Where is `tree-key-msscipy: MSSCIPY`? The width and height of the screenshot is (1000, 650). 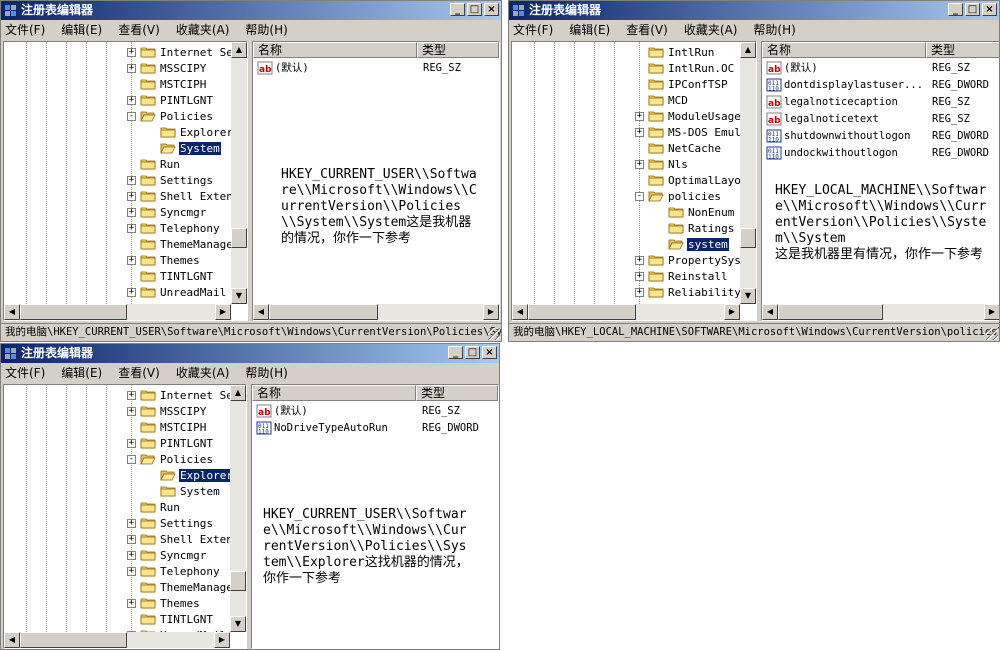 tree-key-msscipy: MSSCIPY is located at coordinates (173, 68).